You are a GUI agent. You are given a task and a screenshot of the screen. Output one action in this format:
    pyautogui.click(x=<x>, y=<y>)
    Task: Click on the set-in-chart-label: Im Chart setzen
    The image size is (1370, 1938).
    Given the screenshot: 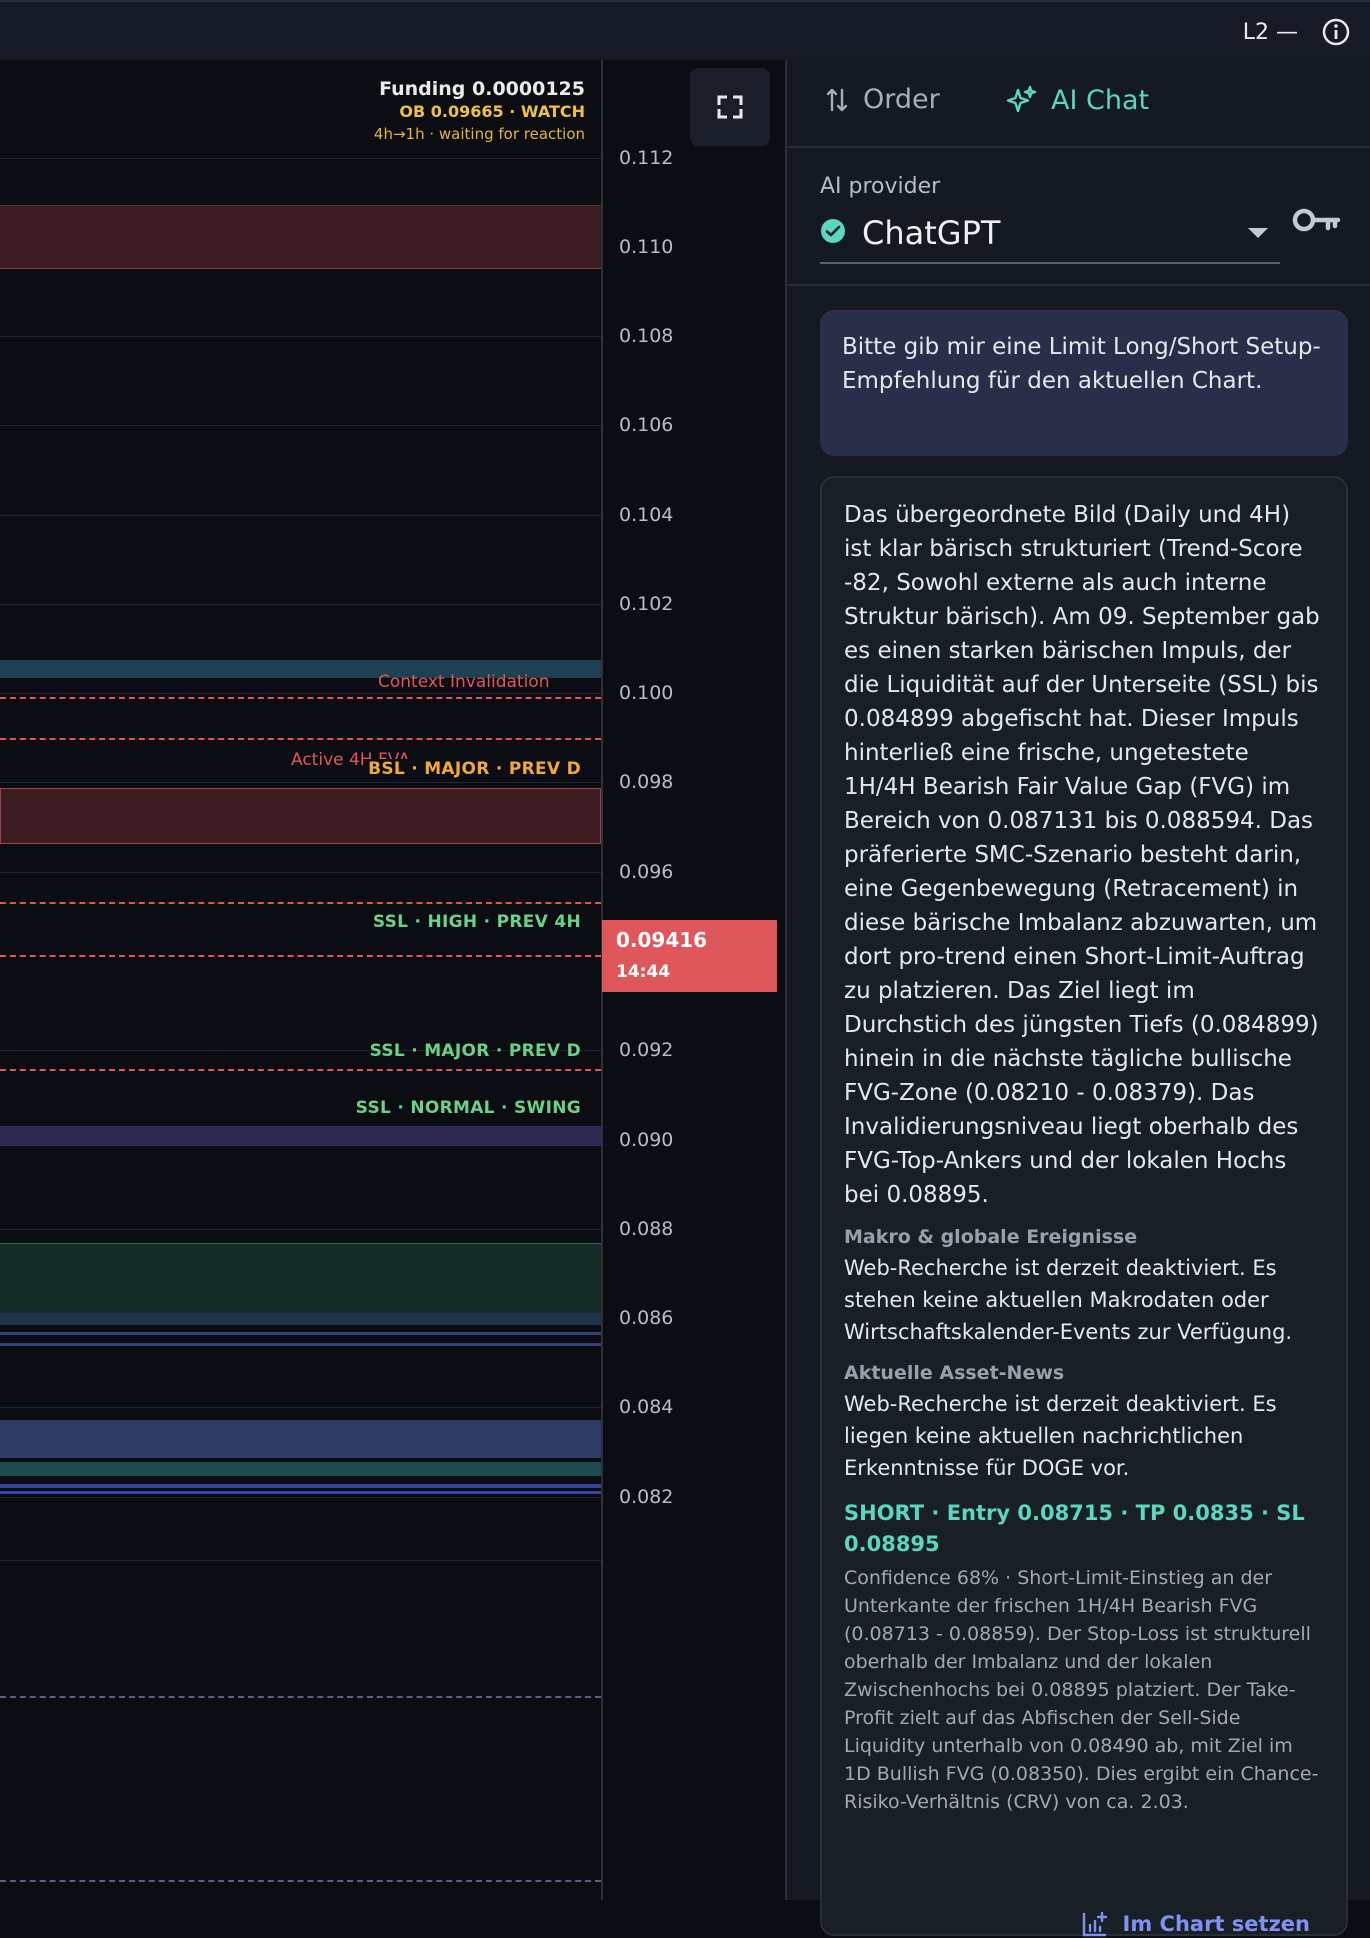 What is the action you would take?
    pyautogui.click(x=1216, y=1924)
    